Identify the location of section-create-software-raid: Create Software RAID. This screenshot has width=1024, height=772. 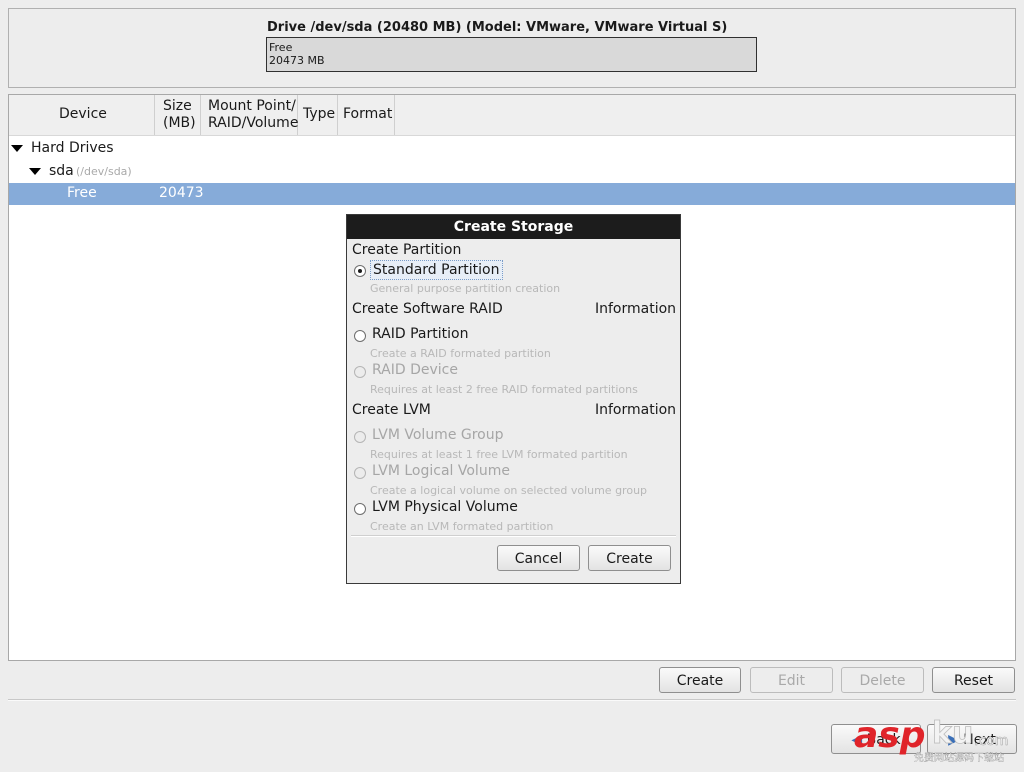
(427, 309).